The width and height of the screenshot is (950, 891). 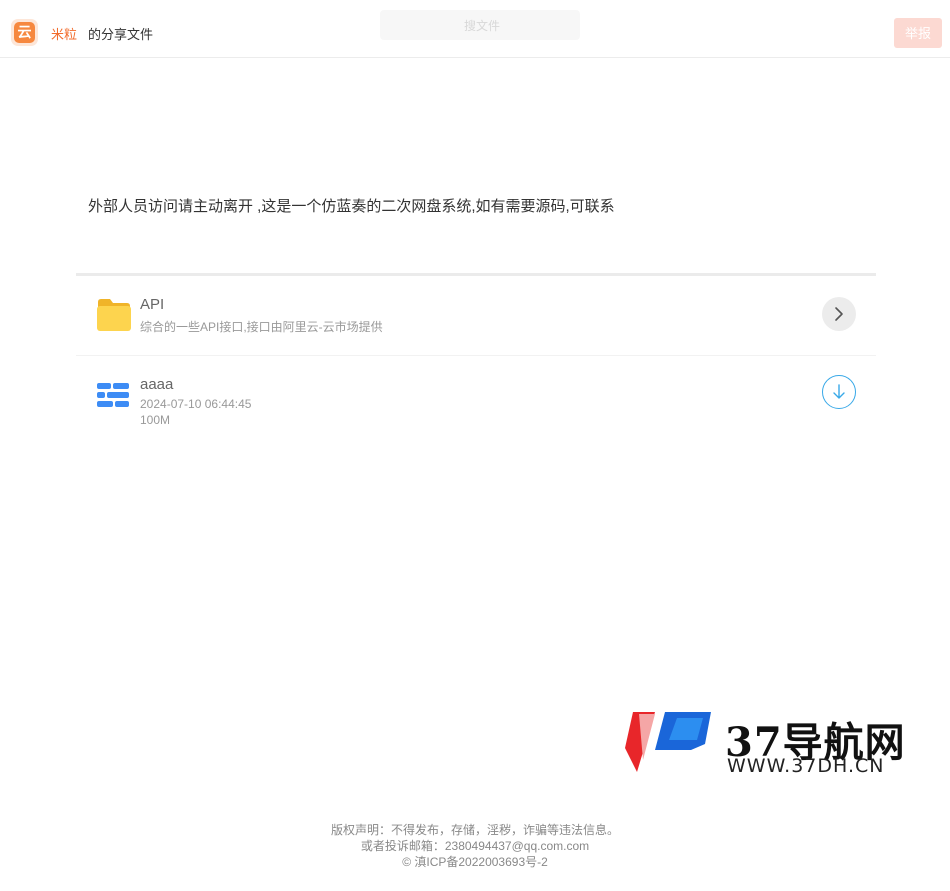 I want to click on notice-text: 外部人员访问请主动离开 ,这是一个仿蓝奏的二次网盘系统,如有需要源码,可联系, so click(x=351, y=206).